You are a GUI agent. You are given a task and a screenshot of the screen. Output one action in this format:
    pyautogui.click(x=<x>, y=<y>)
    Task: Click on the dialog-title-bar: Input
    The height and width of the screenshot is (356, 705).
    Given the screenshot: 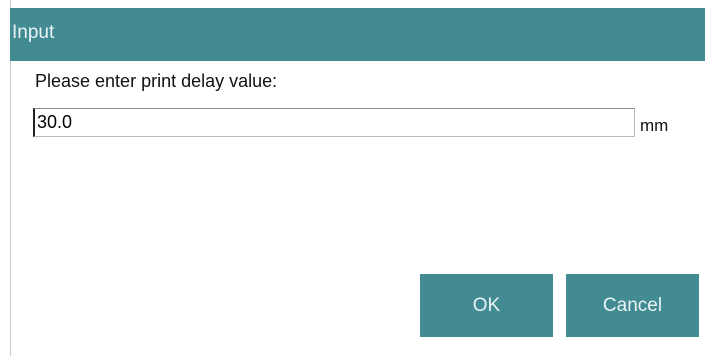 What is the action you would take?
    pyautogui.click(x=357, y=34)
    